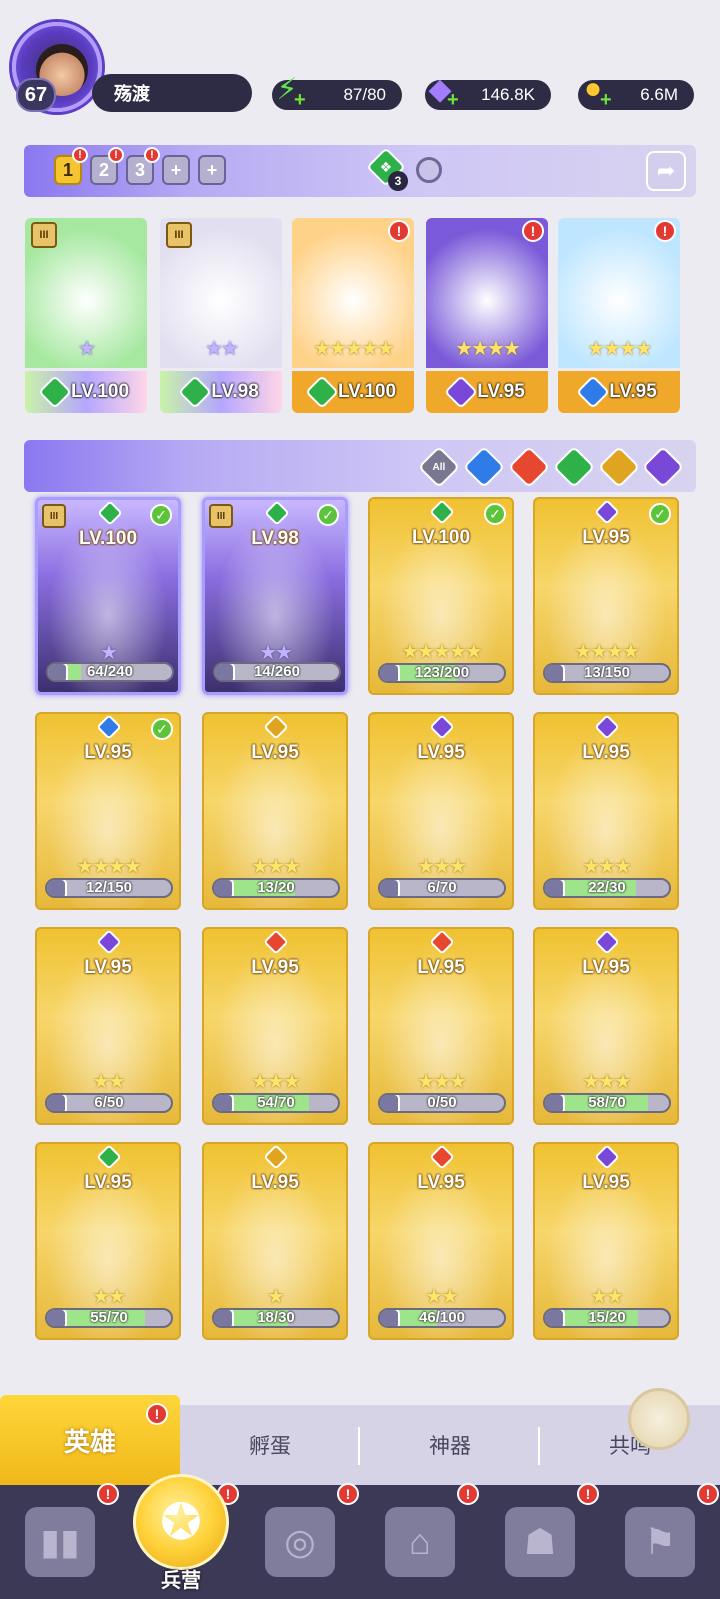 The height and width of the screenshot is (1599, 720). I want to click on shard-progress-text: 12/150, so click(109, 887).